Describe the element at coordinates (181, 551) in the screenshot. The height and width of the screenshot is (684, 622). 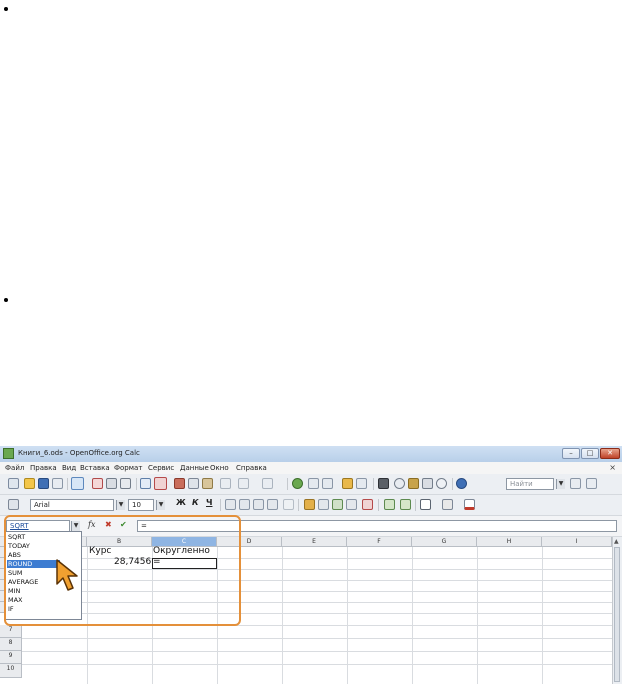
I see `cell-c1: Округленно` at that location.